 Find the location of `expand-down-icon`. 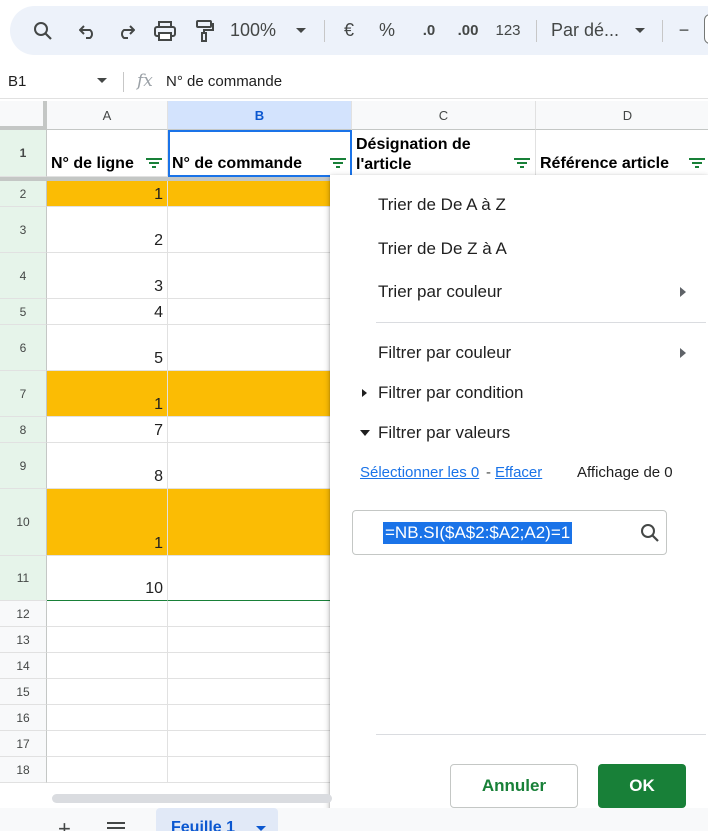

expand-down-icon is located at coordinates (365, 433).